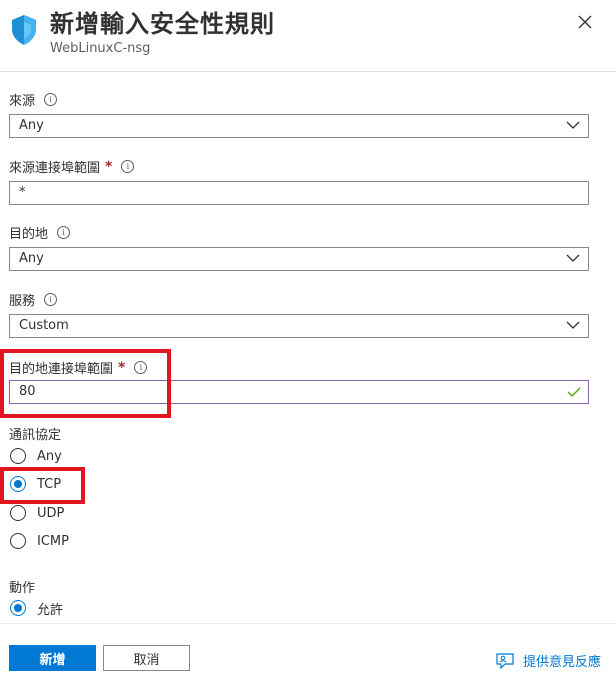 The height and width of the screenshot is (680, 616). What do you see at coordinates (22, 101) in the screenshot?
I see `source-label-text: 來源` at bounding box center [22, 101].